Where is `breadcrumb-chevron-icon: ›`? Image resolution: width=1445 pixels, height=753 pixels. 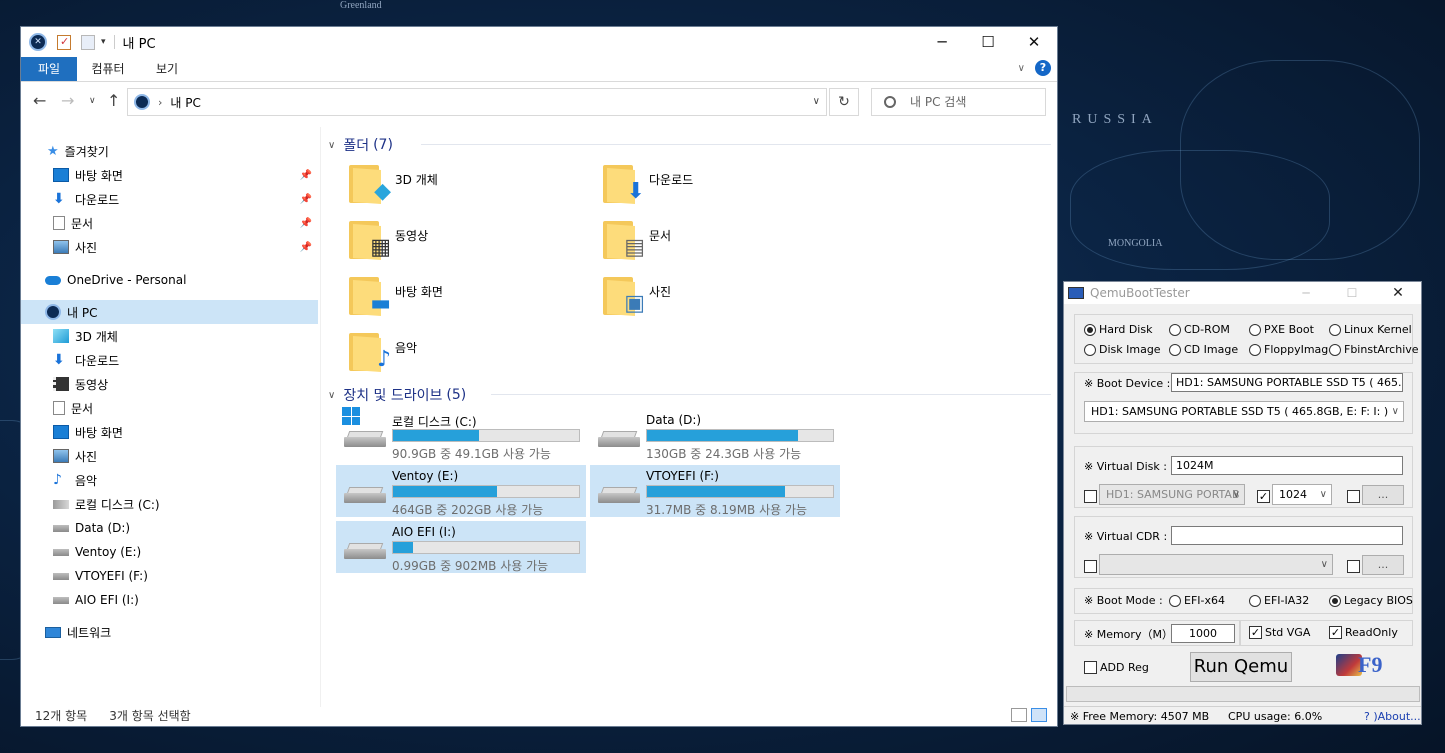
breadcrumb-chevron-icon: › is located at coordinates (160, 102).